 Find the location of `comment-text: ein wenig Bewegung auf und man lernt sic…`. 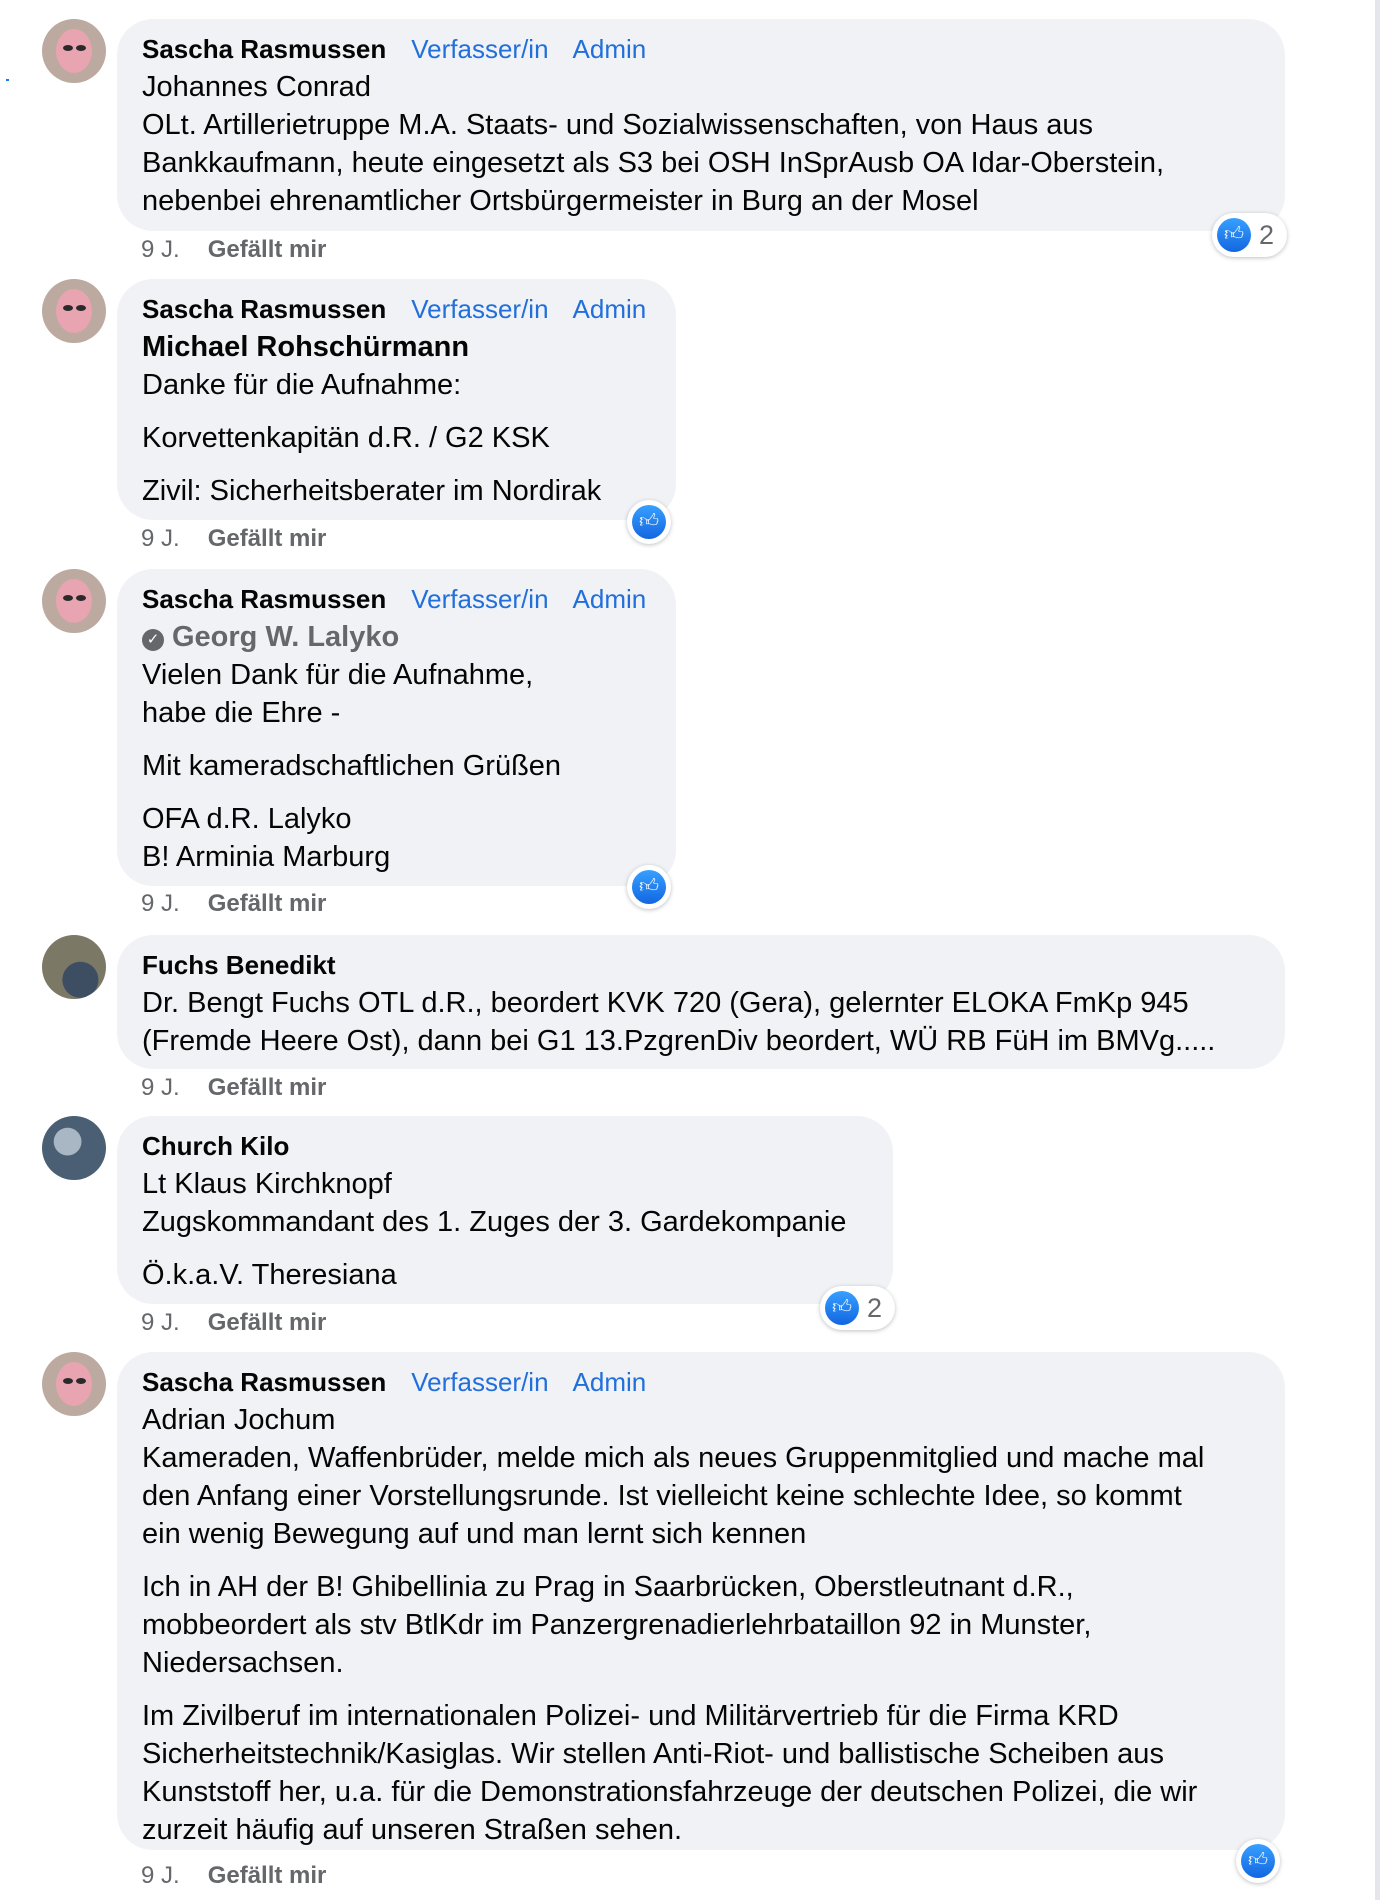

comment-text: ein wenig Bewegung auf und man lernt sic… is located at coordinates (474, 1534).